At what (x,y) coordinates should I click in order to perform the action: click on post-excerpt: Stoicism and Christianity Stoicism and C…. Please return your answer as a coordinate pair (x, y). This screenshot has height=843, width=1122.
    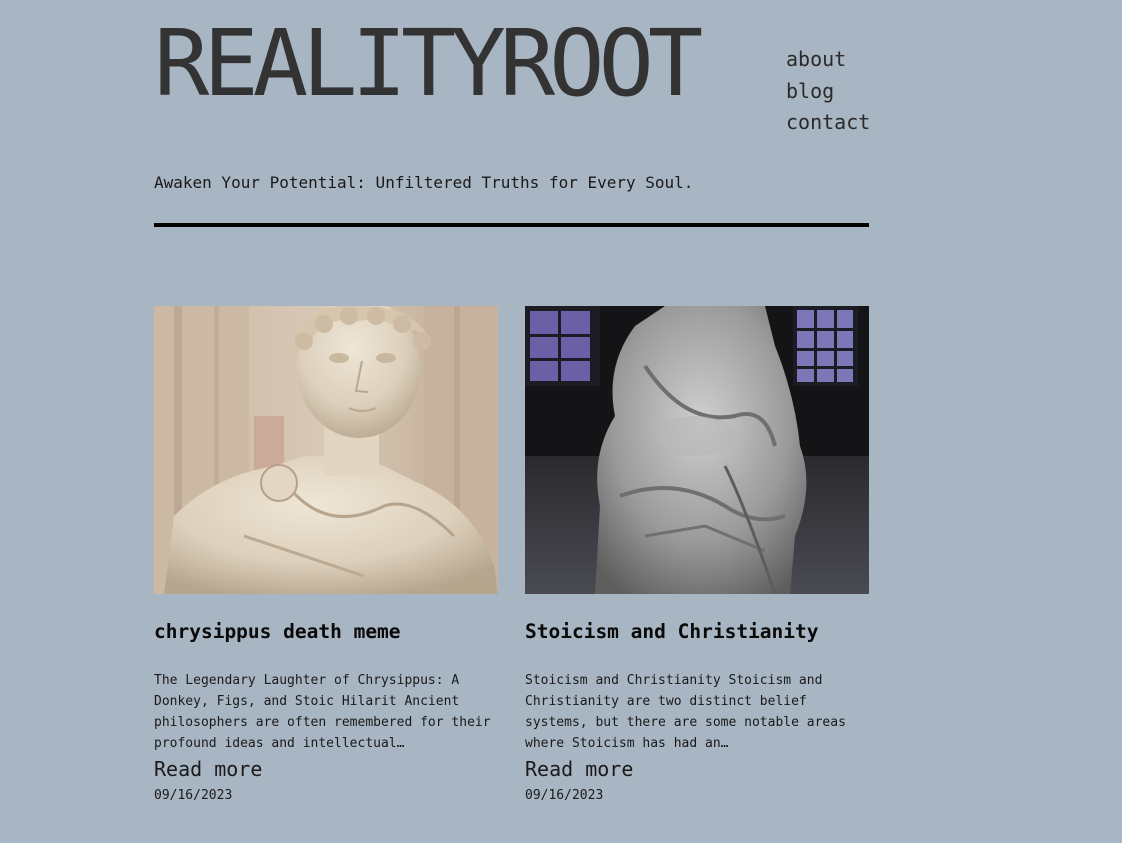
    Looking at the image, I should click on (685, 712).